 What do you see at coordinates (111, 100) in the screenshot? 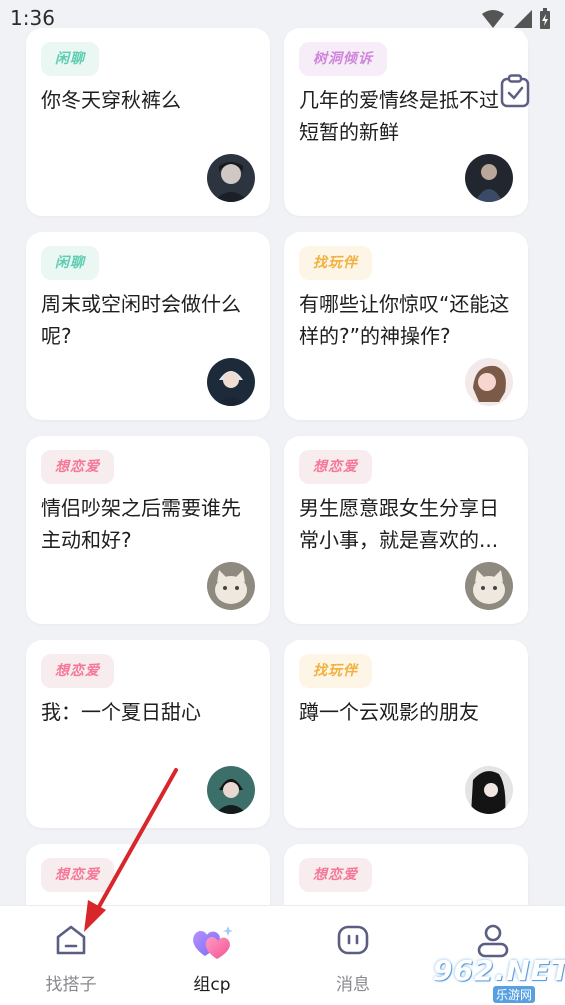
I see `topic-title: 你冬天穿秋裤么` at bounding box center [111, 100].